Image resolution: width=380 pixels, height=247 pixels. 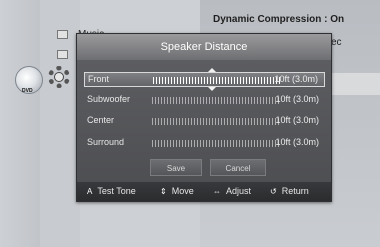 I want to click on row-label: Subwoofer, so click(x=109, y=99).